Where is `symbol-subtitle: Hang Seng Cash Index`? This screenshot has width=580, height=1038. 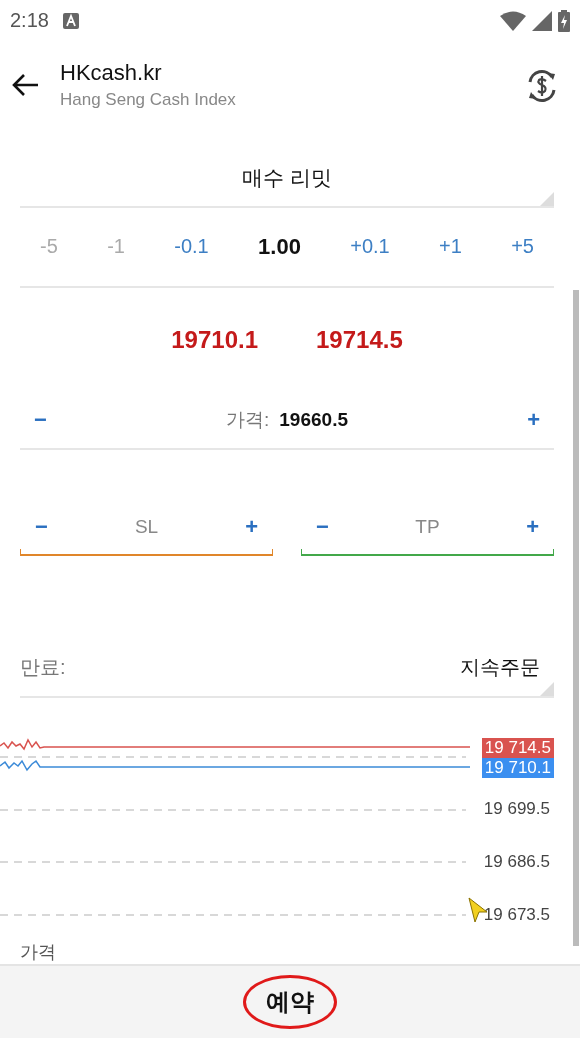
symbol-subtitle: Hang Seng Cash Index is located at coordinates (148, 99).